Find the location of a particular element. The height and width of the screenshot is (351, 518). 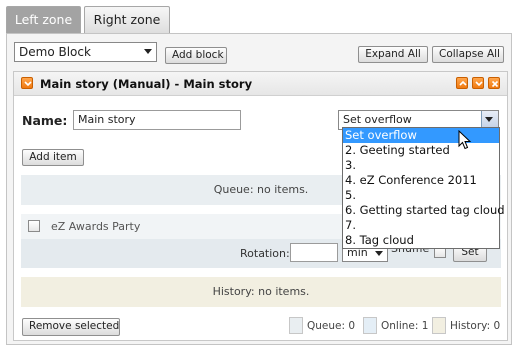

tab-right-zone: Right zone is located at coordinates (127, 19).